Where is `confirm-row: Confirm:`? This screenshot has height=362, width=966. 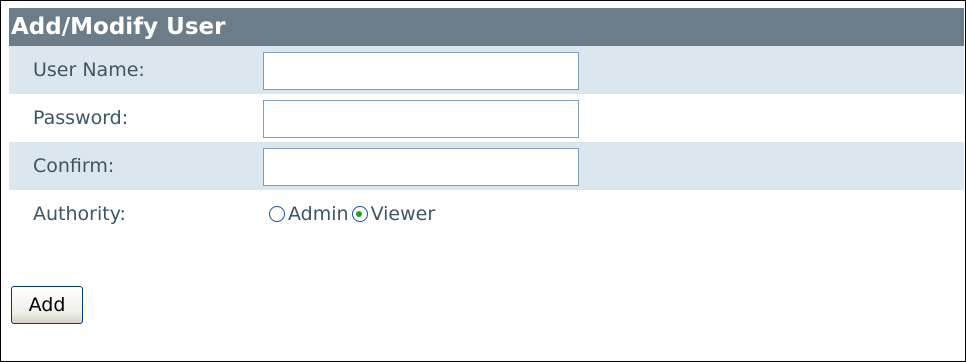 confirm-row: Confirm: is located at coordinates (486, 166).